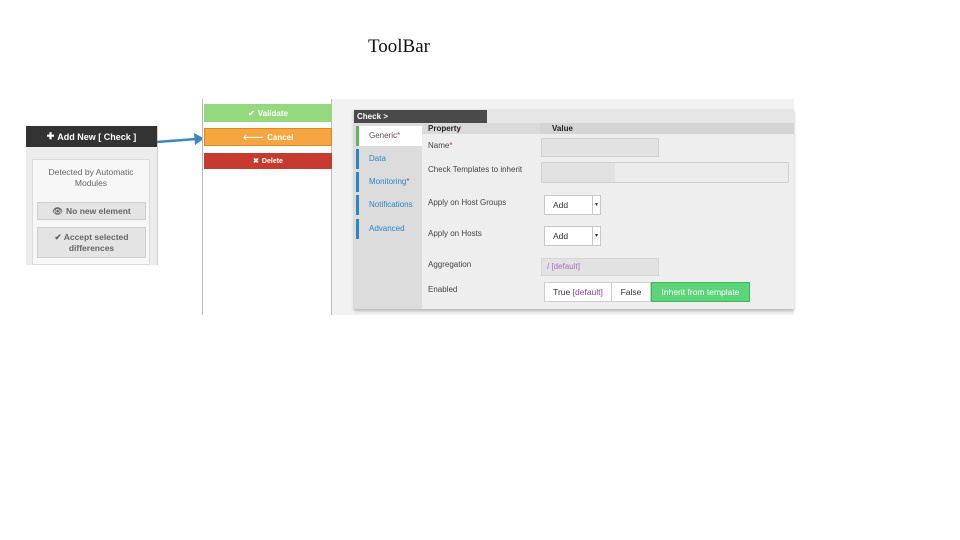 The image size is (960, 540). I want to click on tab-notifications: Notifications, so click(389, 205).